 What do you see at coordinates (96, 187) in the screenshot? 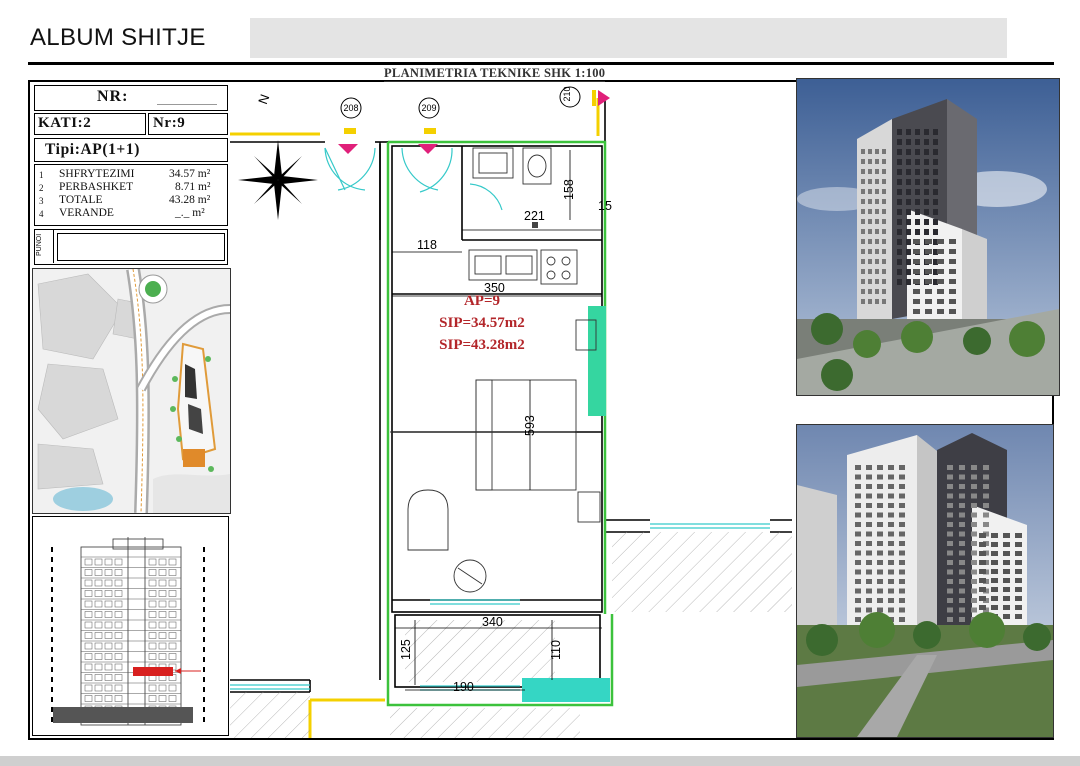
I see `row-label: PERBASHKET` at bounding box center [96, 187].